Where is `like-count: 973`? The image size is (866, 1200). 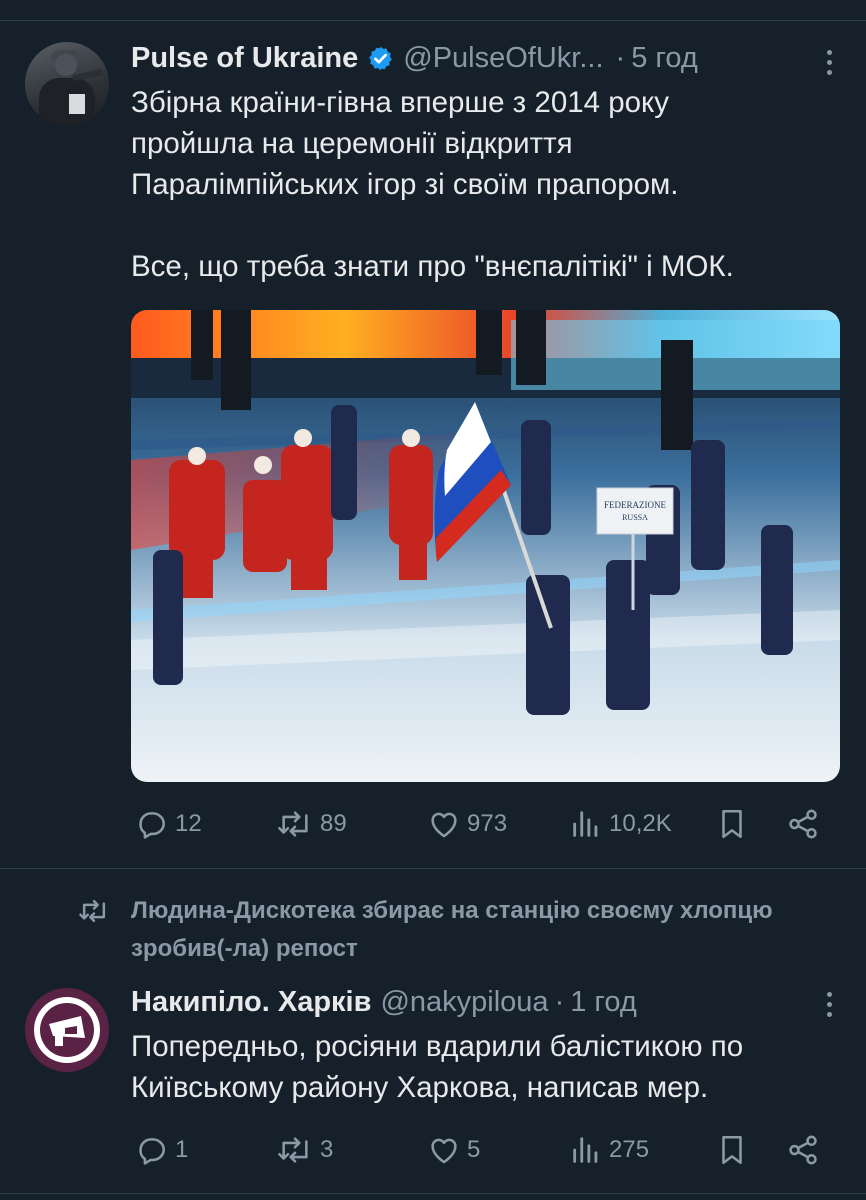
like-count: 973 is located at coordinates (487, 823).